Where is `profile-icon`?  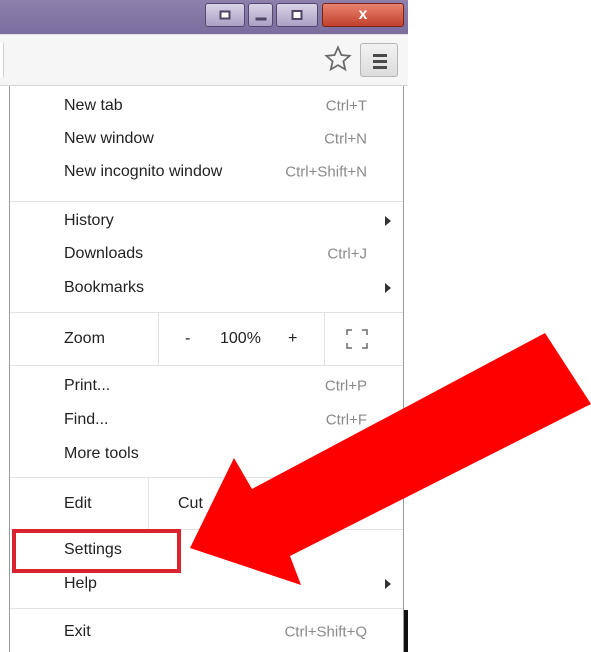 profile-icon is located at coordinates (225, 15).